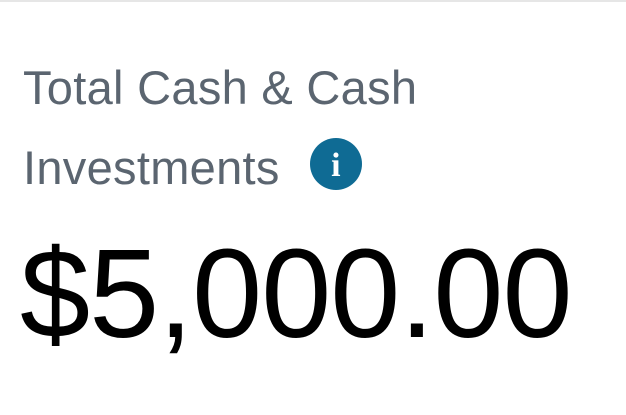  Describe the element at coordinates (151, 167) in the screenshot. I see `label-line-2-text: Investments` at that location.